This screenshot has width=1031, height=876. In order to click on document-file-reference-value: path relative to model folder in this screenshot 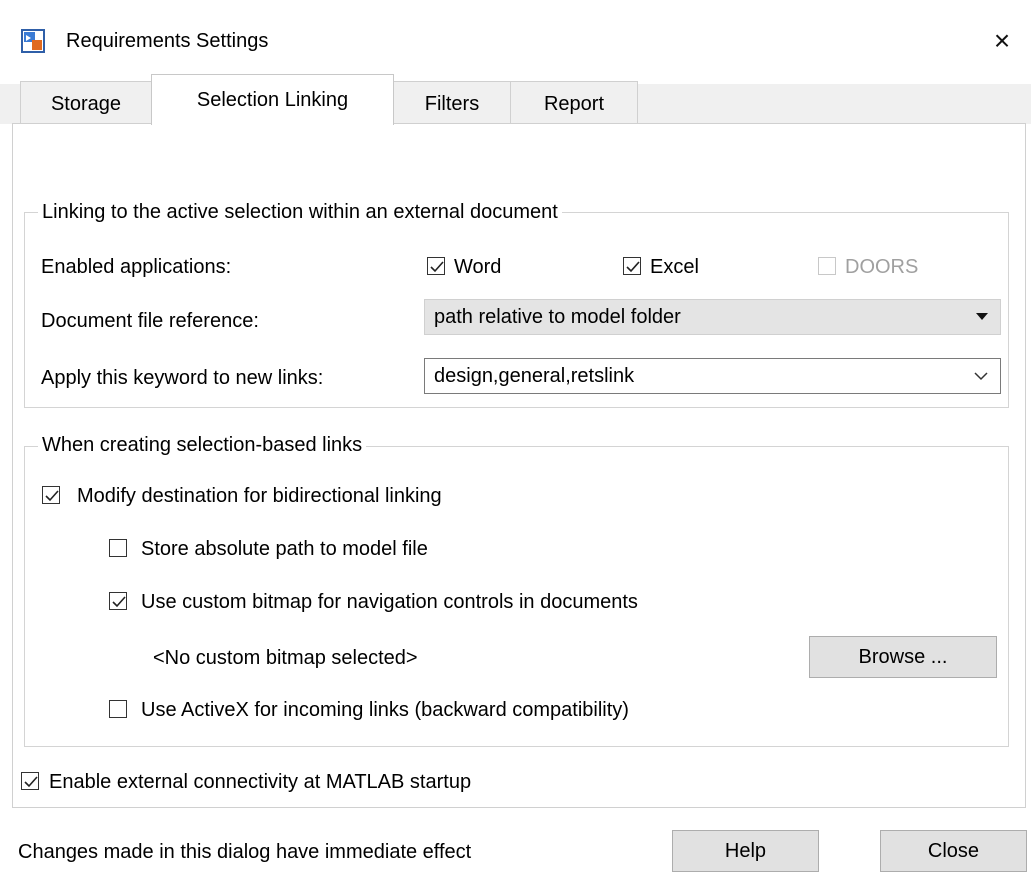, I will do `click(557, 317)`.